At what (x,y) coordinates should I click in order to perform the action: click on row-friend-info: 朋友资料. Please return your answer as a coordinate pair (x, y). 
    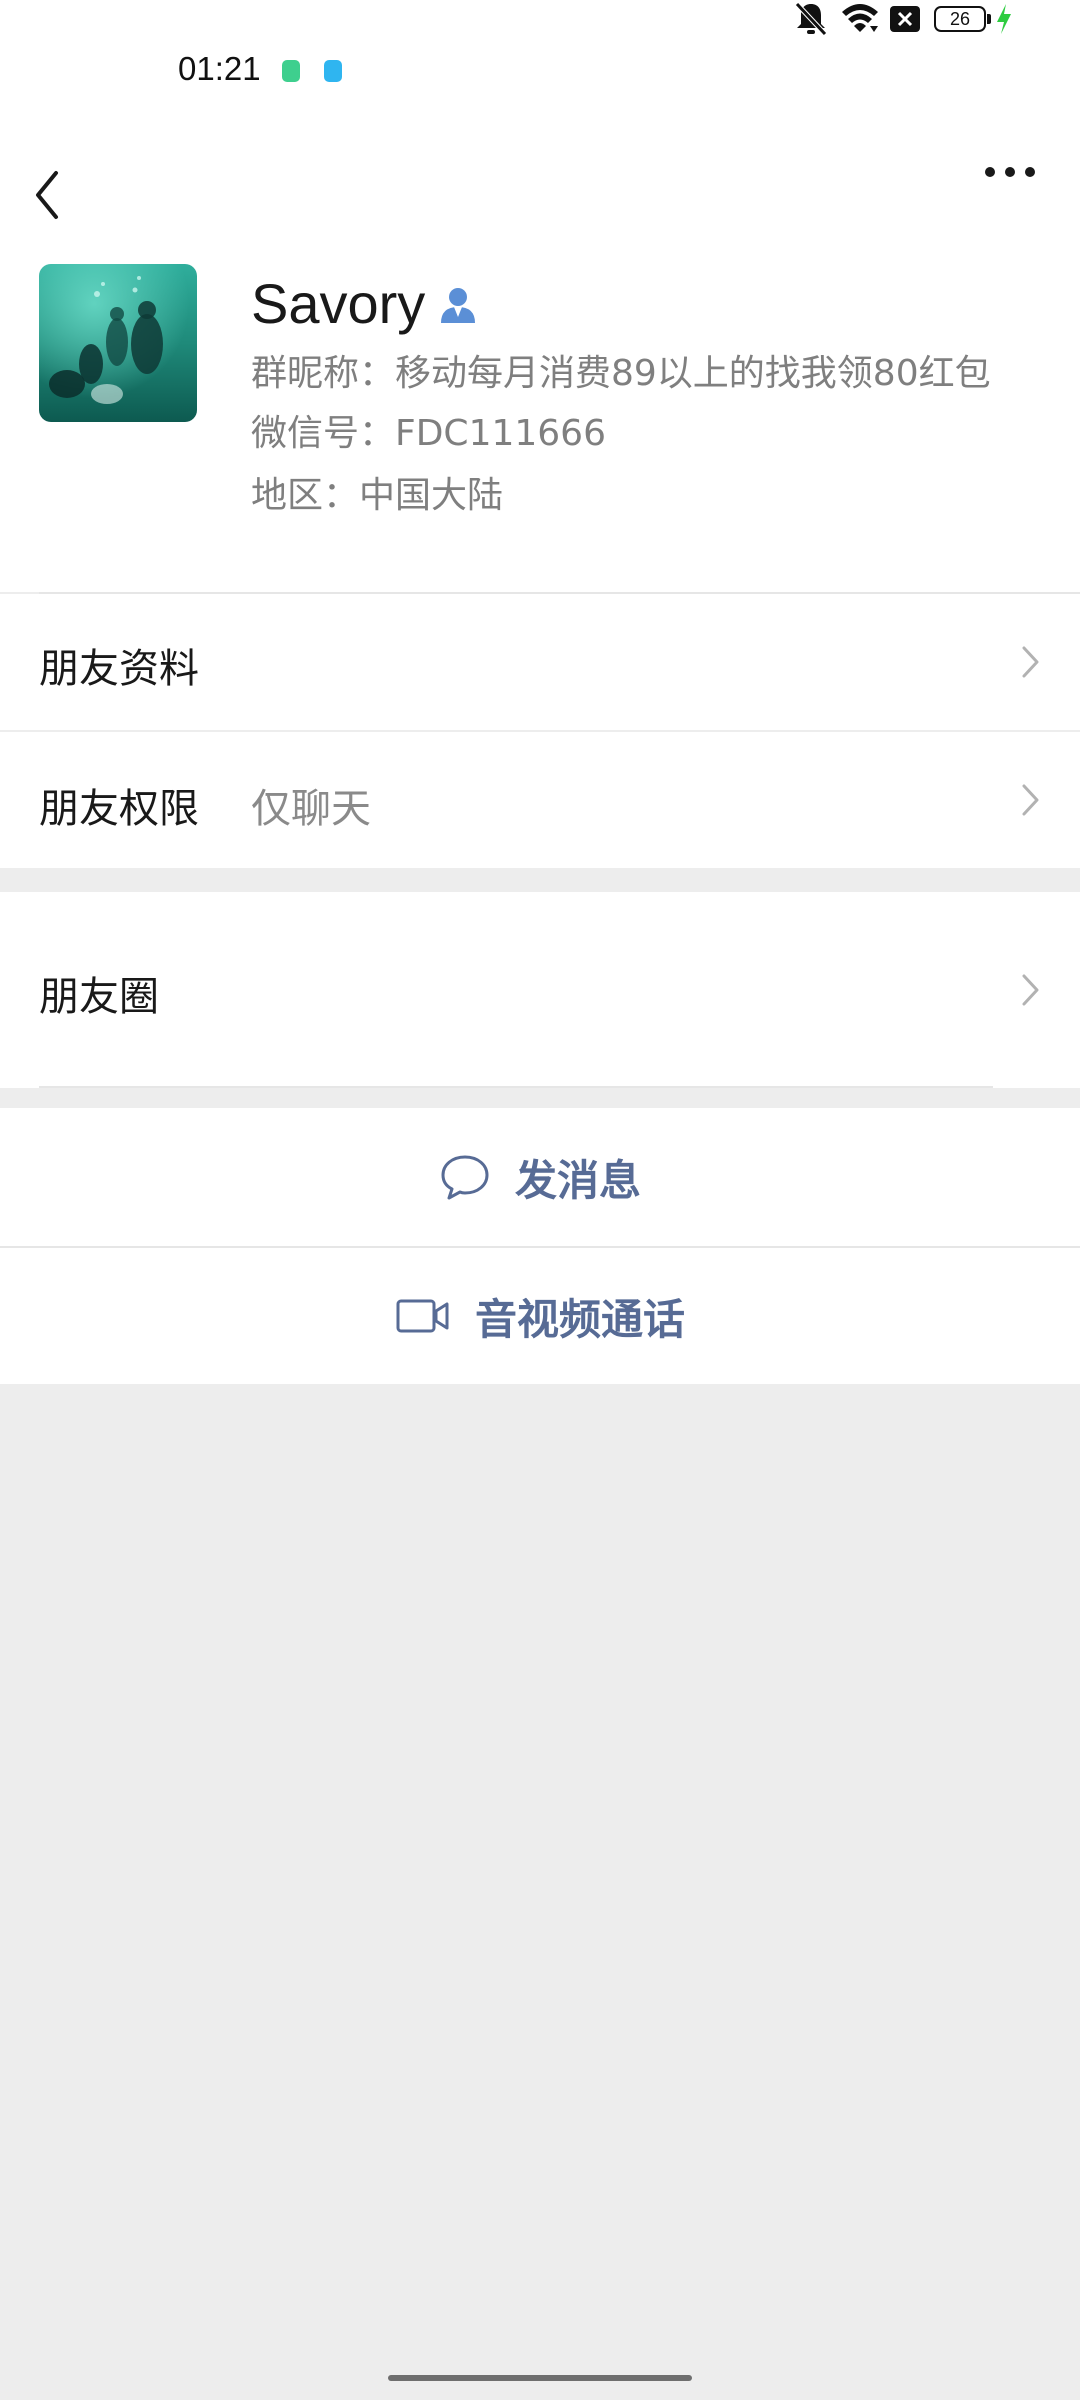
    Looking at the image, I should click on (540, 662).